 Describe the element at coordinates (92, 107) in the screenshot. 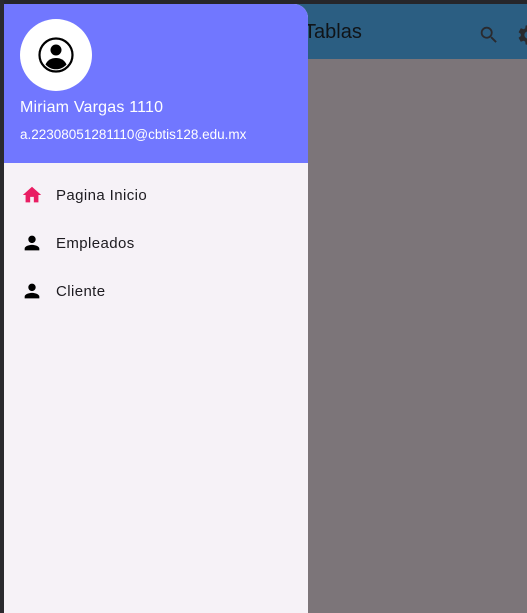

I see `user-name: Miriam Vargas 1110` at that location.